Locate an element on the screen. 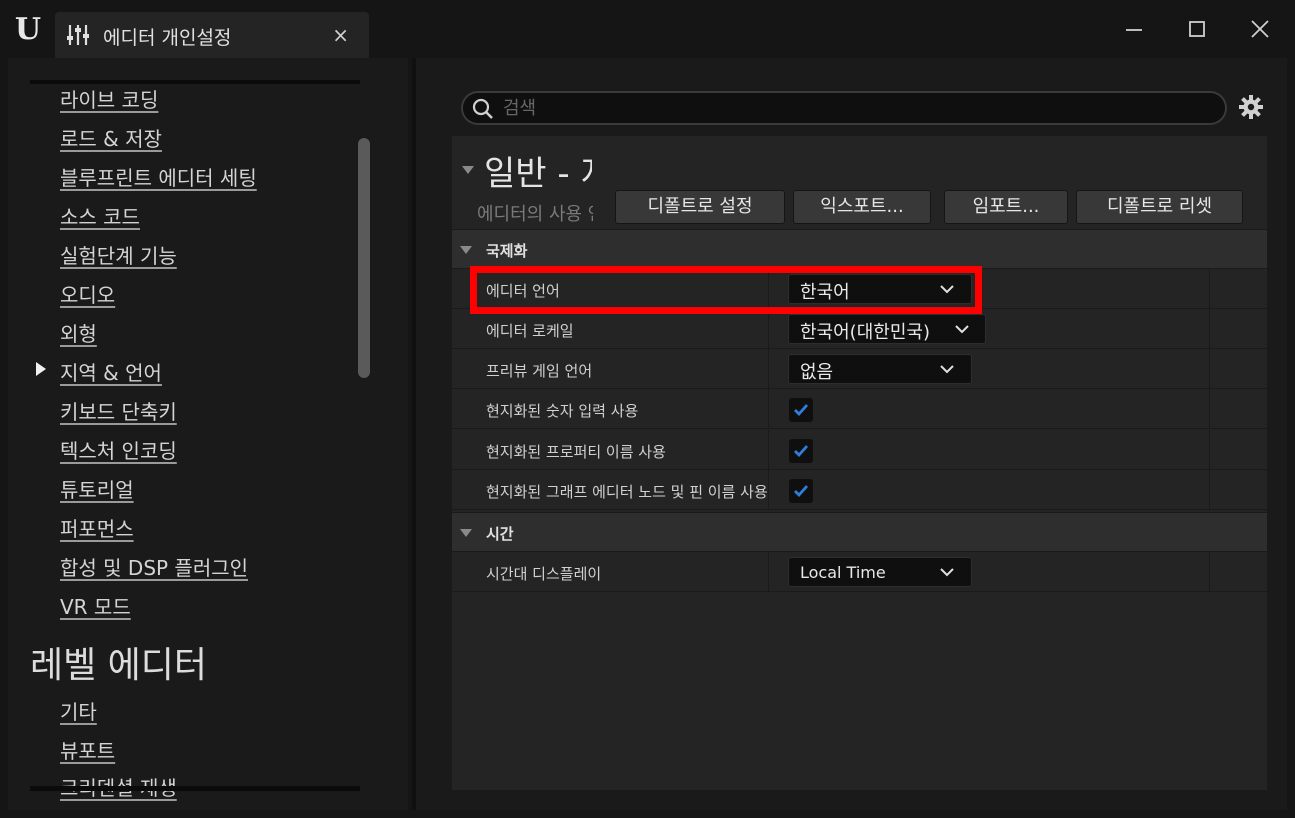 Image resolution: width=1295 pixels, height=818 pixels. section-header-time: 시간 is located at coordinates (859, 532).